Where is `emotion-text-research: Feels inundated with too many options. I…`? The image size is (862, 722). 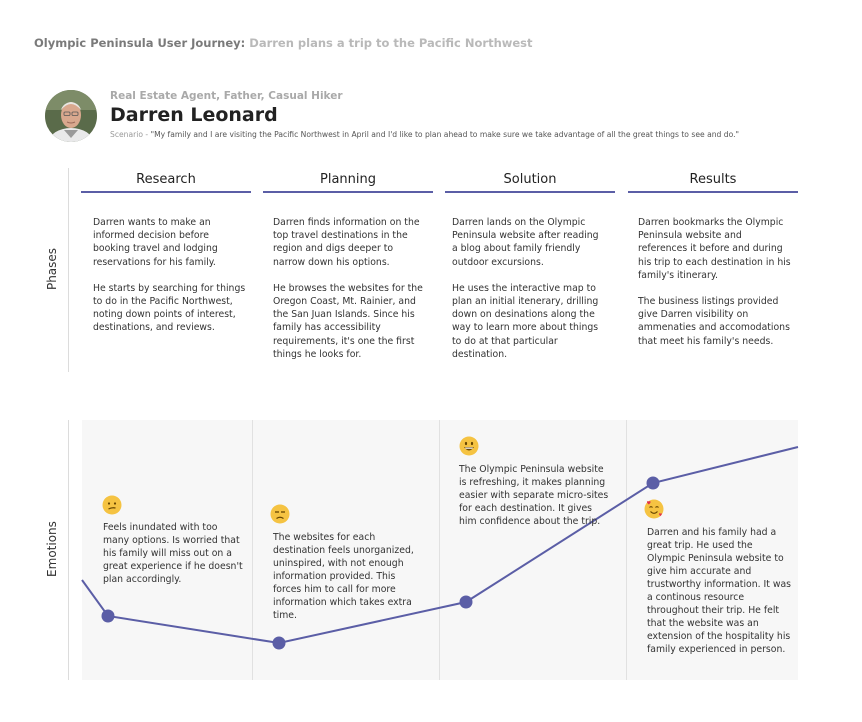
emotion-text-research: Feels inundated with too many options. I… is located at coordinates (173, 553).